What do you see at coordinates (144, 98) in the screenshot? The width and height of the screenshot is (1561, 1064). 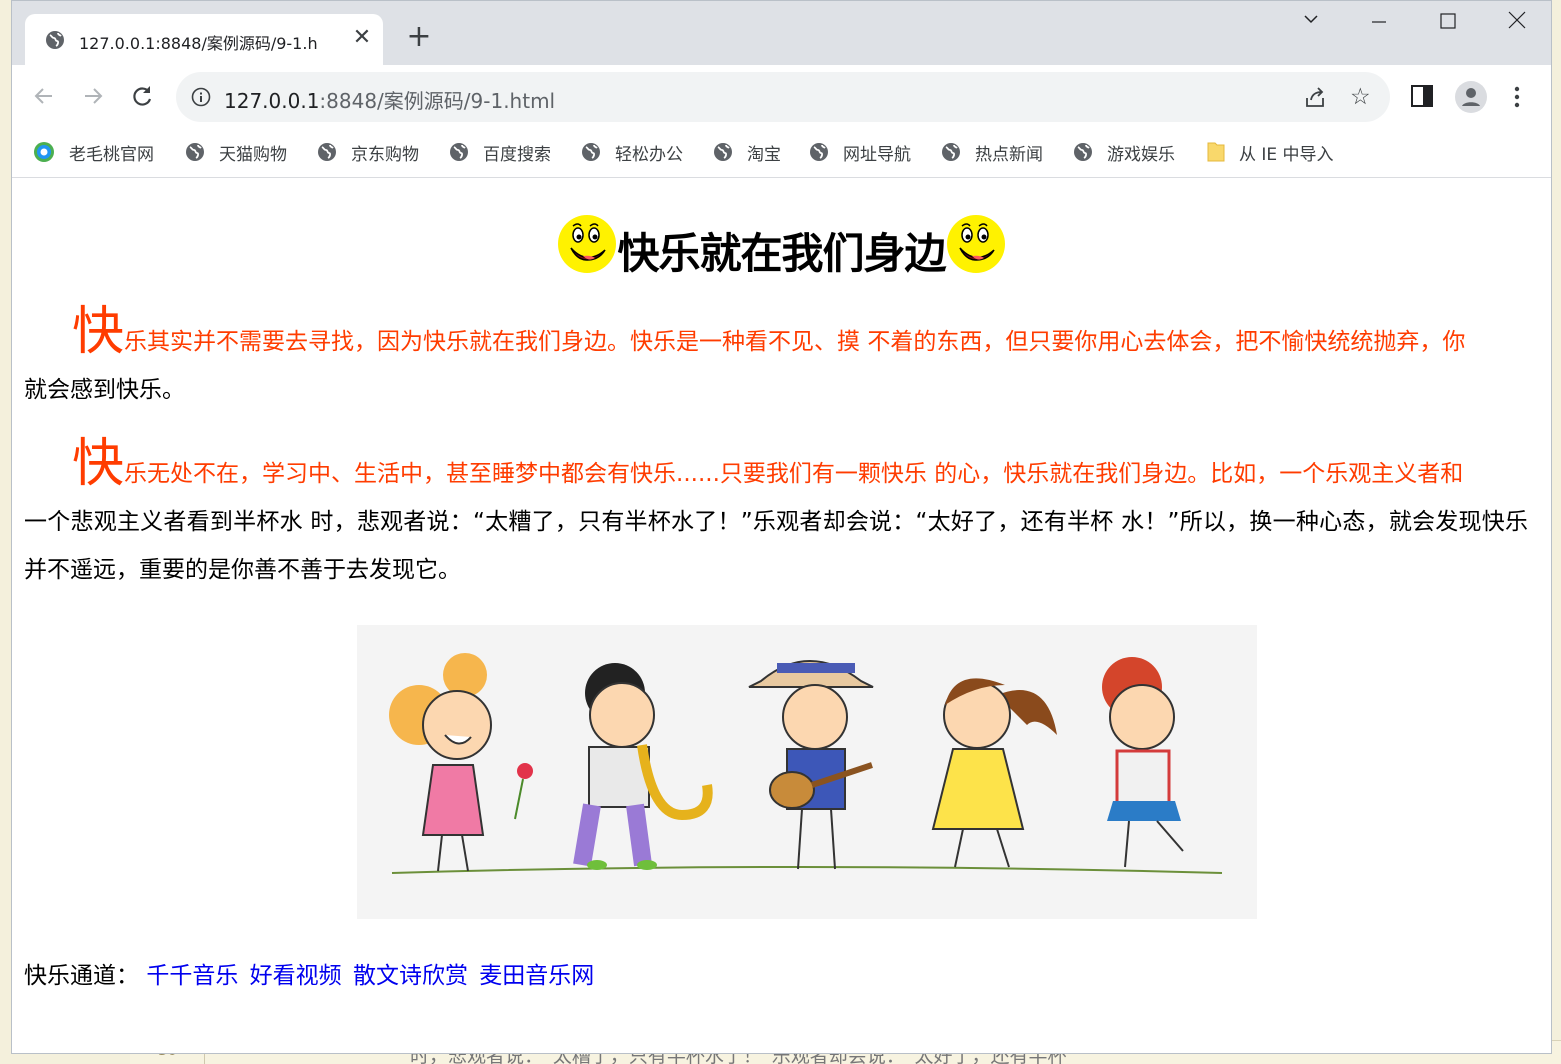 I see `reload-button` at bounding box center [144, 98].